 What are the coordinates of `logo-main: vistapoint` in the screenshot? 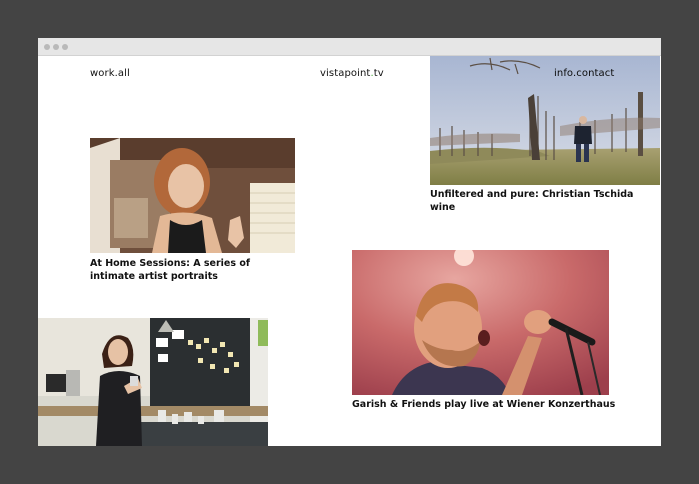 It's located at (345, 73).